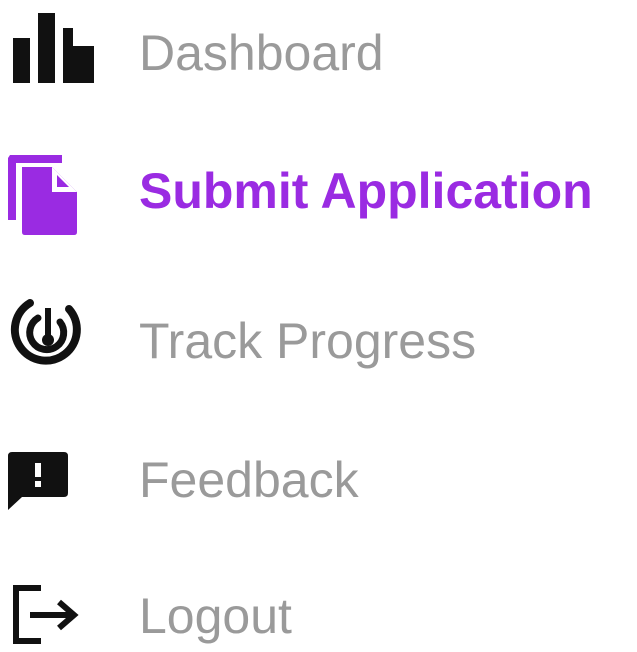 The height and width of the screenshot is (652, 637). What do you see at coordinates (318, 608) in the screenshot?
I see `nav-item-logout: Logout` at bounding box center [318, 608].